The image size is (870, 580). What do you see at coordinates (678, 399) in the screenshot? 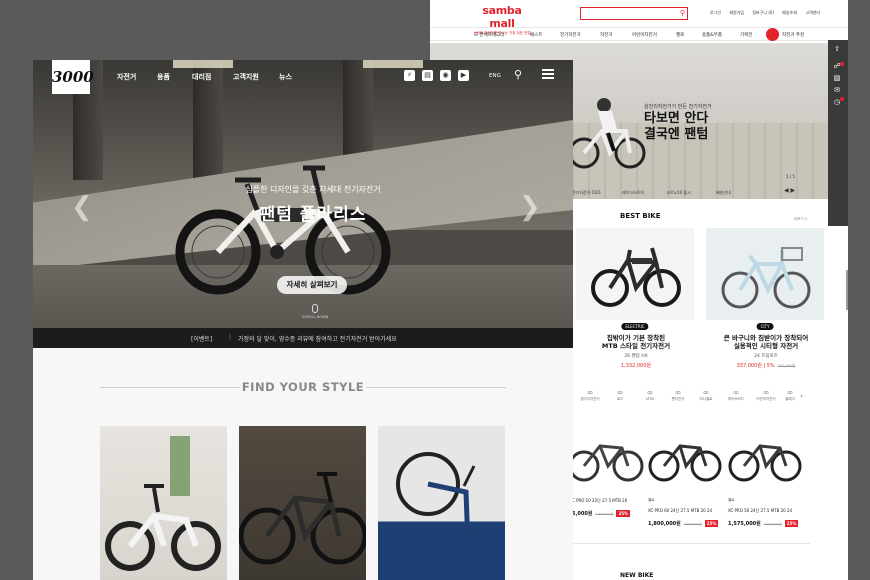
I see `cat-label: 펫자전거` at bounding box center [678, 399].